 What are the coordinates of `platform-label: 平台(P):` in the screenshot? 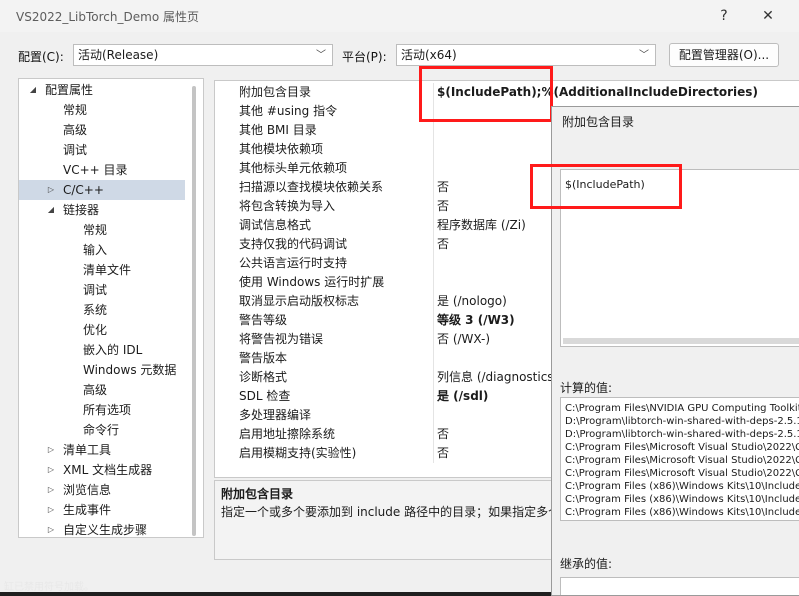 It's located at (364, 57).